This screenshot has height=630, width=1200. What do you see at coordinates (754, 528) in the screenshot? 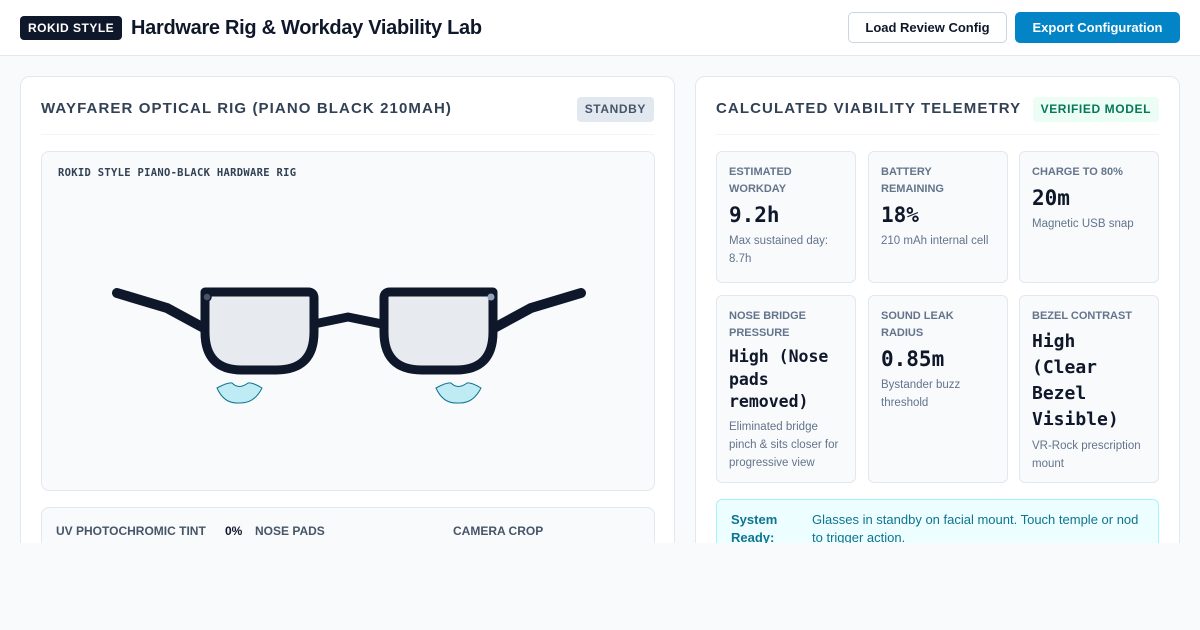
I see `system-status-label: System Ready:` at bounding box center [754, 528].